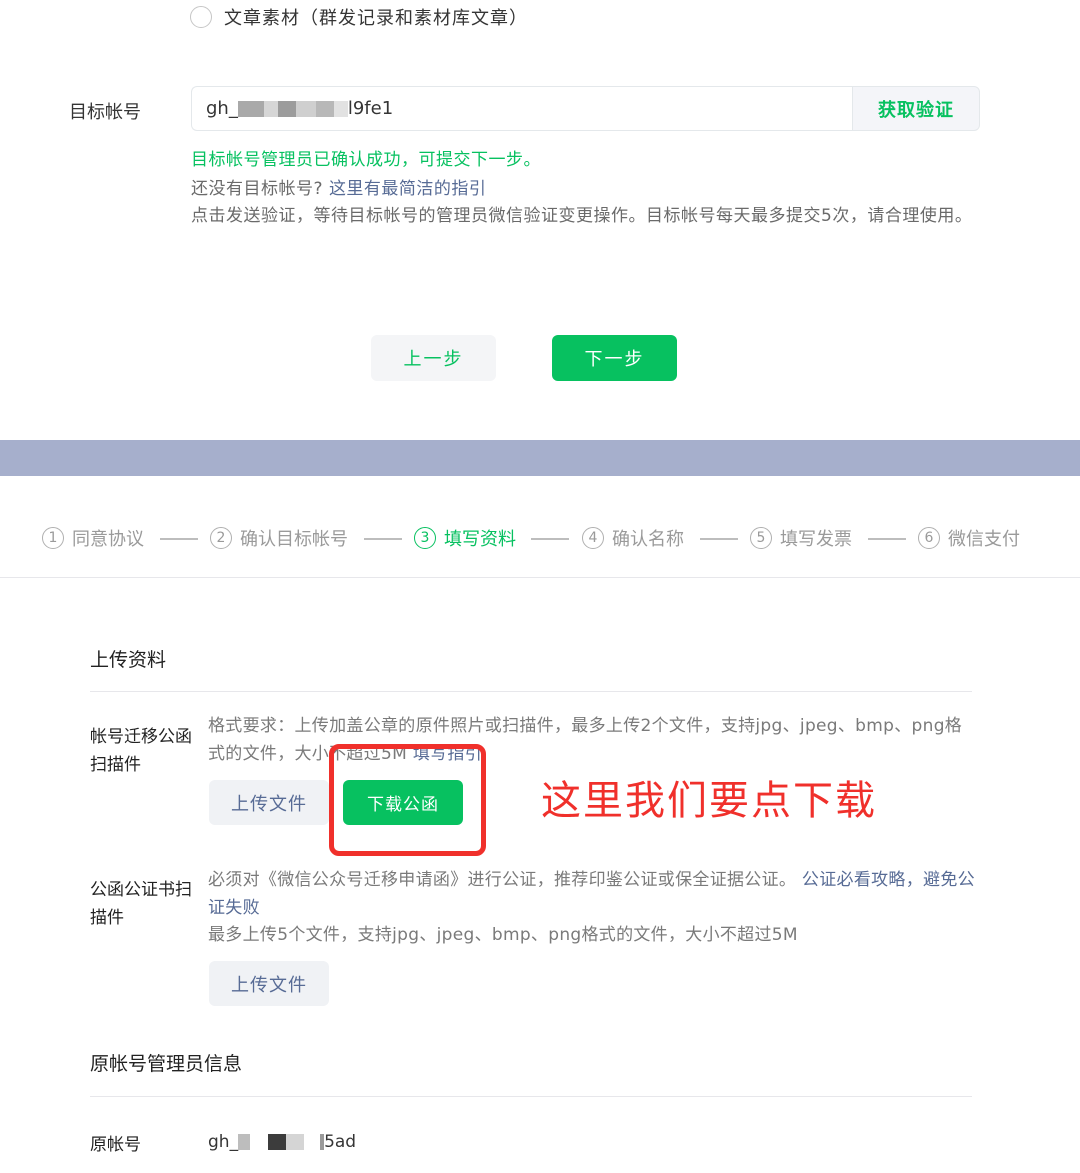 The width and height of the screenshot is (1080, 1173). What do you see at coordinates (425, 538) in the screenshot?
I see `step-number: 3` at bounding box center [425, 538].